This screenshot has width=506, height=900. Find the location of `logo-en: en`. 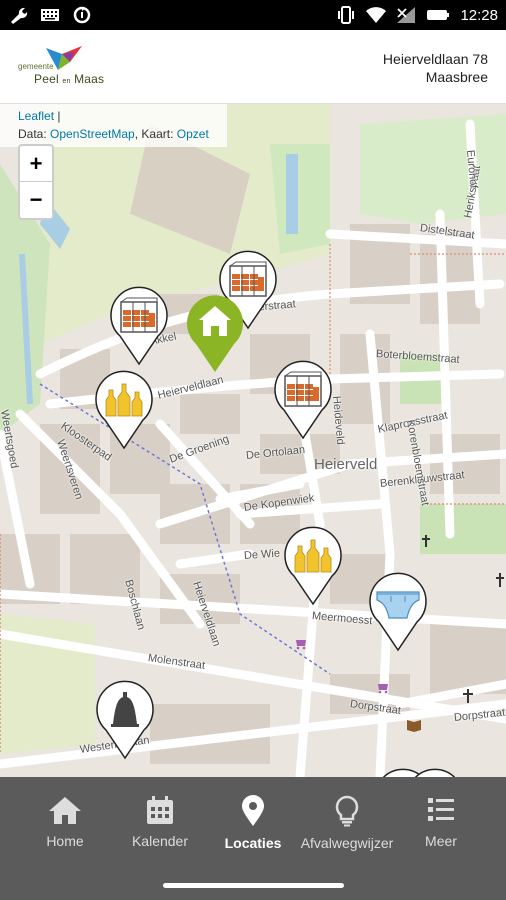

logo-en: en is located at coordinates (66, 81).